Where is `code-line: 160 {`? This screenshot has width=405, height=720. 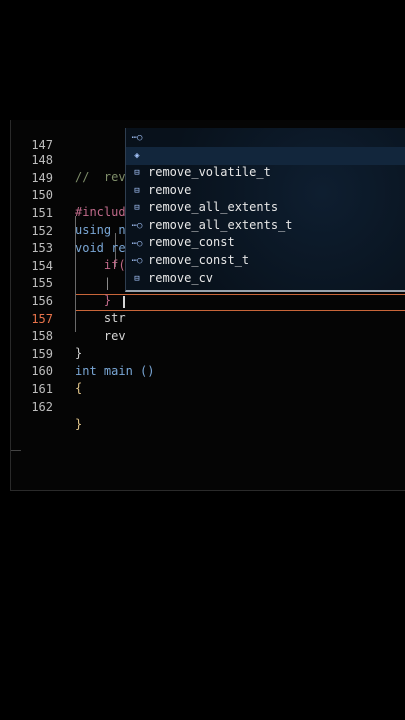
code-line: 160 { is located at coordinates (208, 370).